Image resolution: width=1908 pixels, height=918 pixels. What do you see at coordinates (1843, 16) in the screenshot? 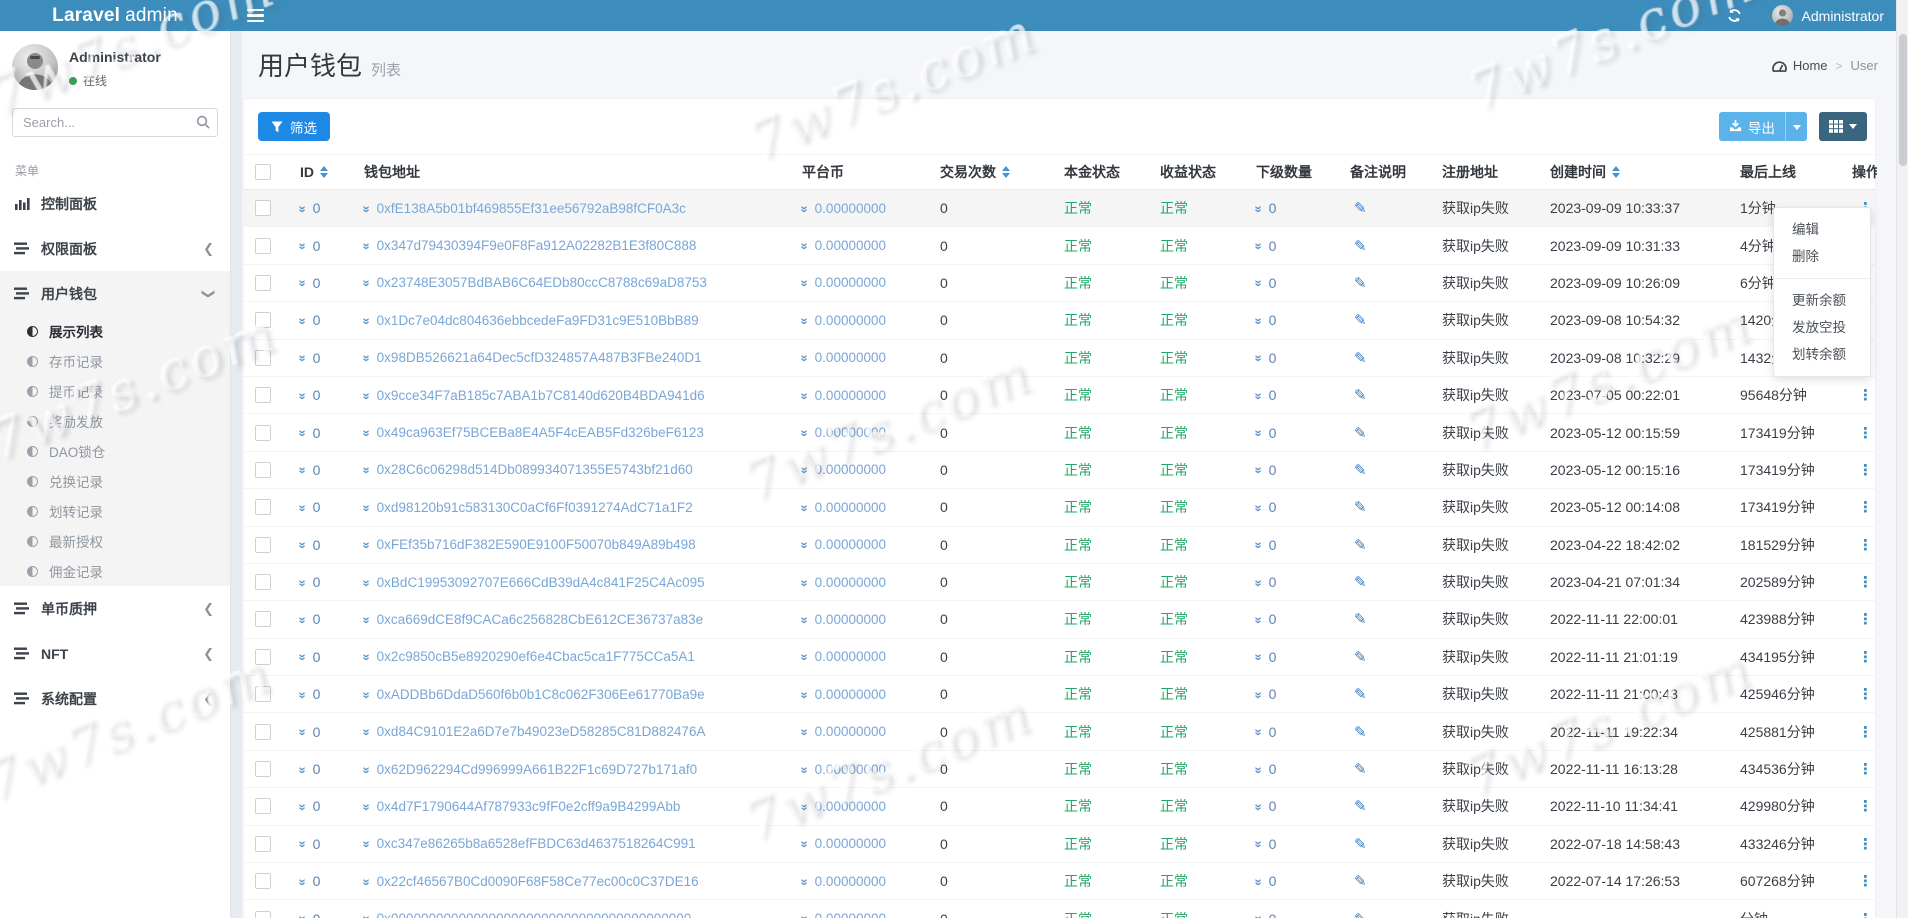
I see `navbar-username: Administrator` at bounding box center [1843, 16].